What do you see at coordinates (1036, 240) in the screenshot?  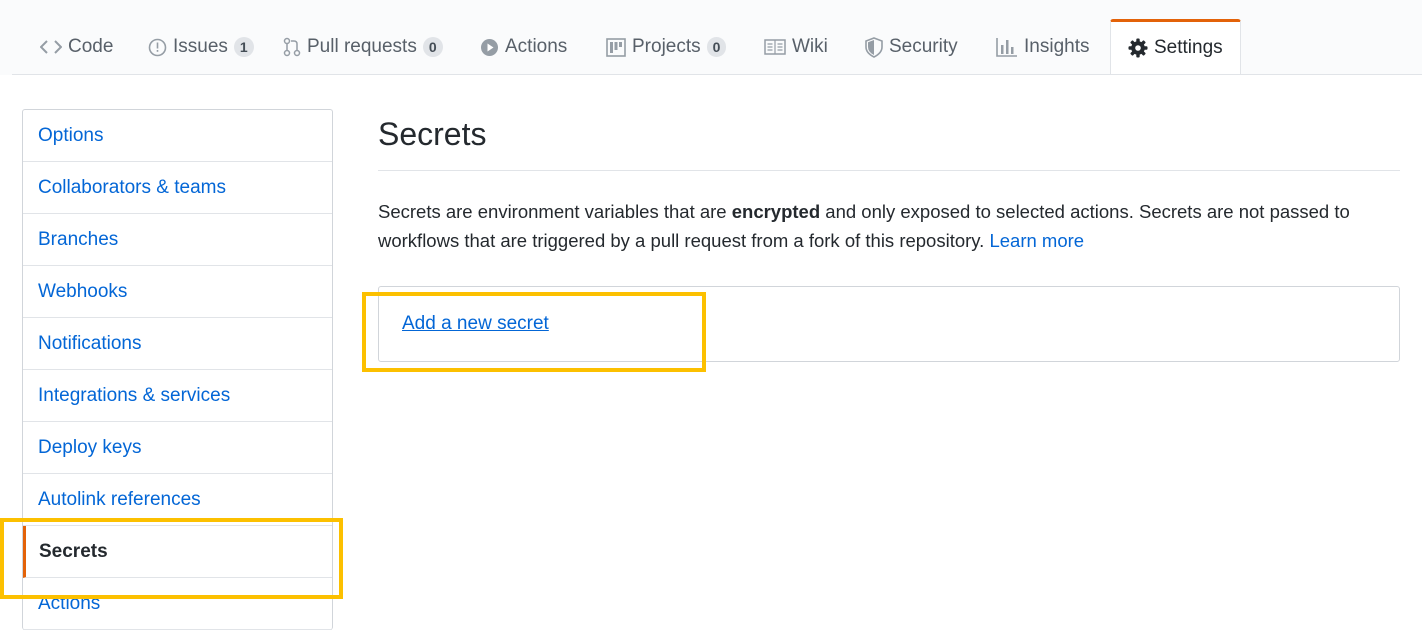 I see `learn-more-link: Learn more` at bounding box center [1036, 240].